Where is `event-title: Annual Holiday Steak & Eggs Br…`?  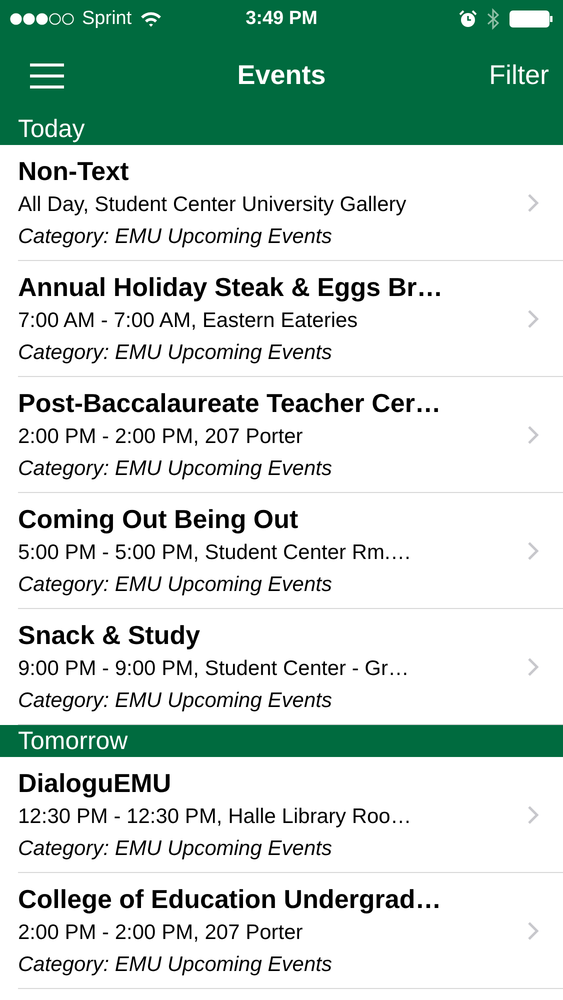 event-title: Annual Holiday Steak & Eggs Br… is located at coordinates (231, 287).